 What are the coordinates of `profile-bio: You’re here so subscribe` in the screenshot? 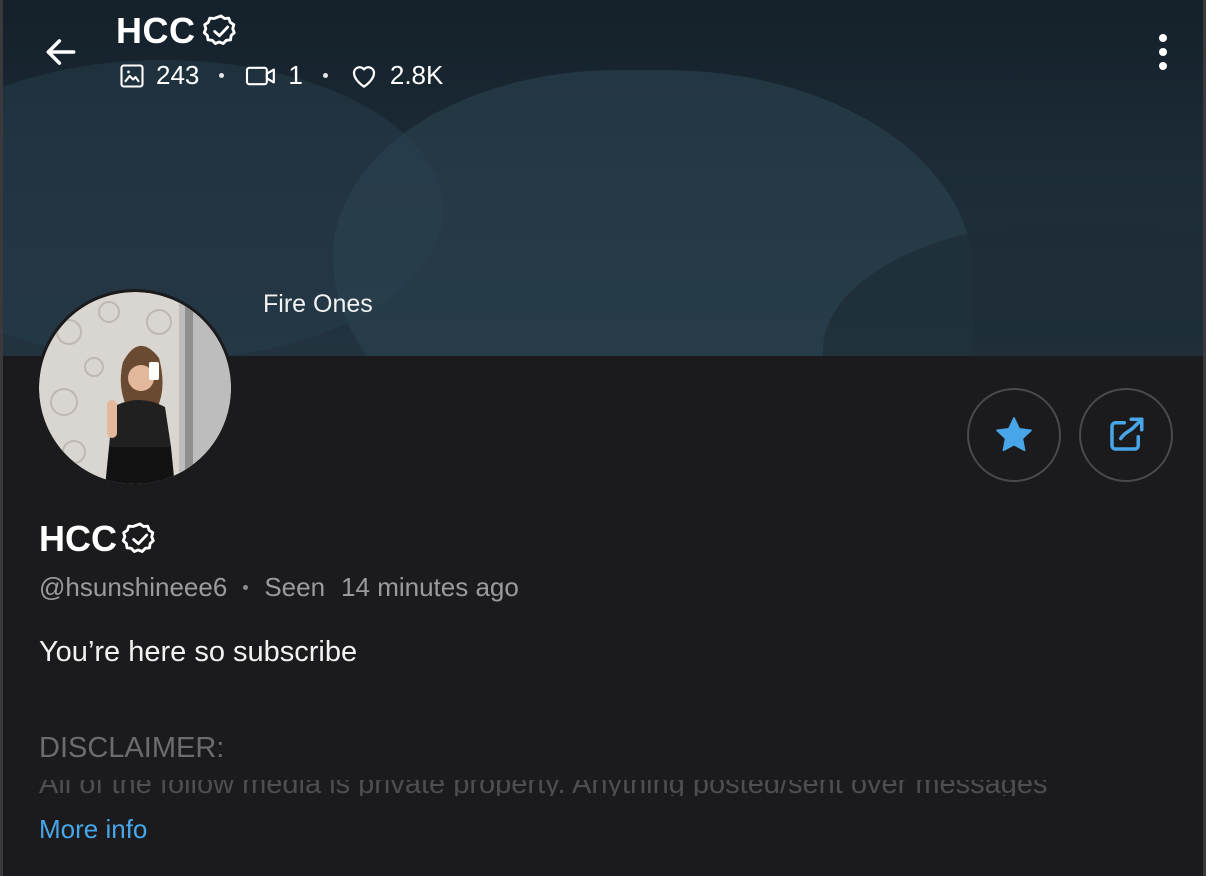 It's located at (198, 652).